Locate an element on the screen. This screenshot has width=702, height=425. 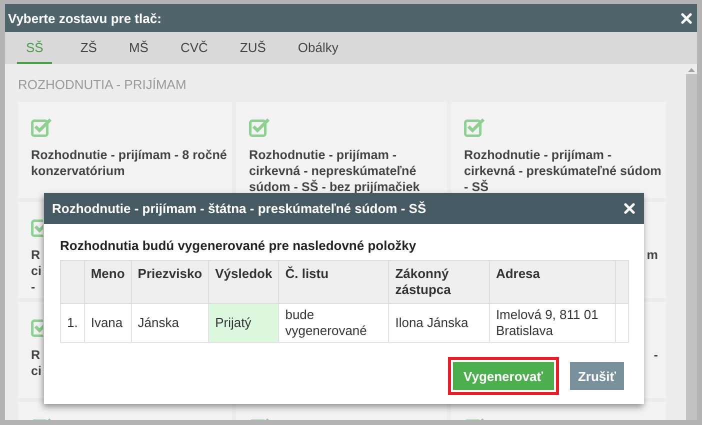
column-header: Č. listu is located at coordinates (333, 282).